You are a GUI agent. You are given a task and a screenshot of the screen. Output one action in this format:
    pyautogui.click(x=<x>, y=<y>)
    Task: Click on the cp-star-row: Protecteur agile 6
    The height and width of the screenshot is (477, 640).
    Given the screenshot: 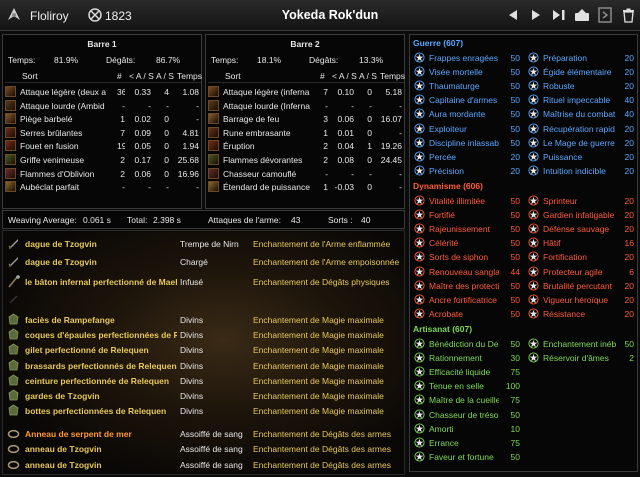 What is the action you would take?
    pyautogui.click(x=582, y=272)
    